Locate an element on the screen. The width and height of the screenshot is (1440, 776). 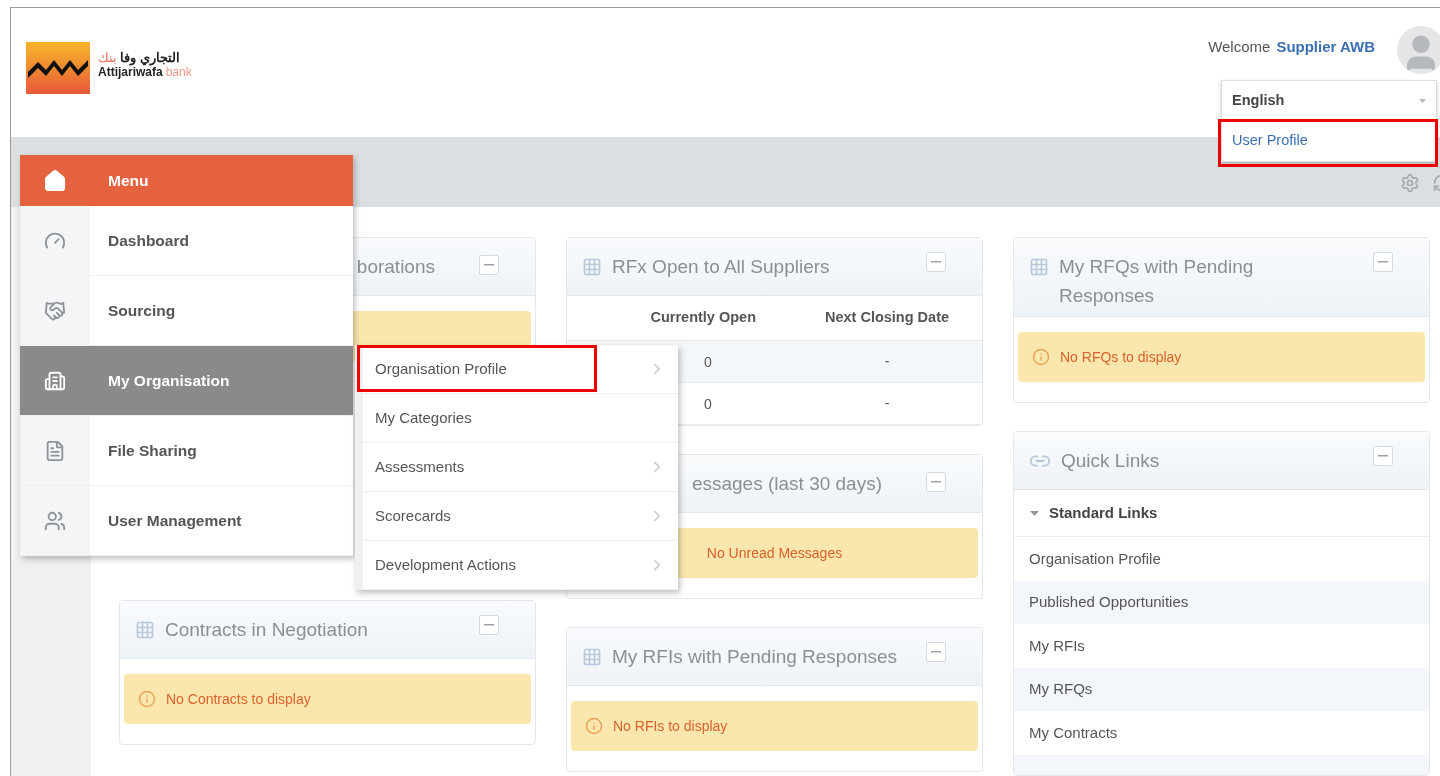
card-title: Contracts in Negotiation is located at coordinates (266, 630).